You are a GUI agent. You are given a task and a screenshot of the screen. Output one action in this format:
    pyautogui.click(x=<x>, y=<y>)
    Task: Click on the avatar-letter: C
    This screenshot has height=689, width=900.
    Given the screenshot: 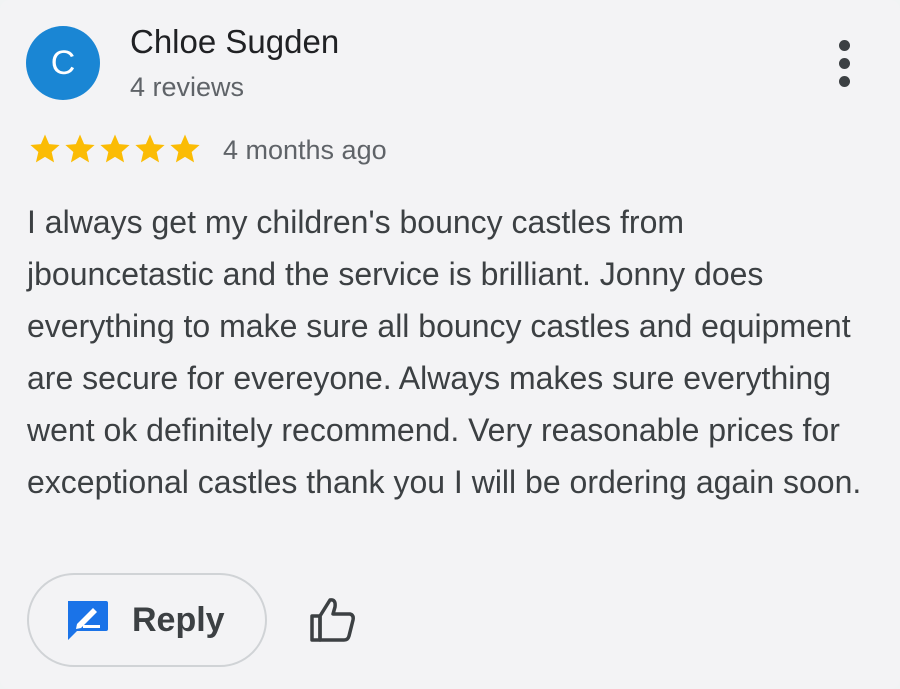 What is the action you would take?
    pyautogui.click(x=63, y=62)
    